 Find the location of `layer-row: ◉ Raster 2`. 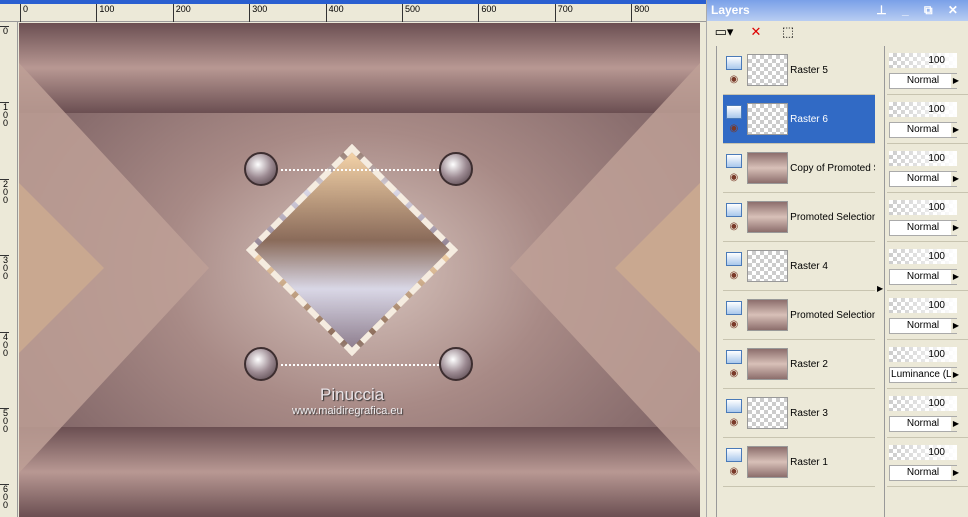

layer-row: ◉ Raster 2 is located at coordinates (799, 364).